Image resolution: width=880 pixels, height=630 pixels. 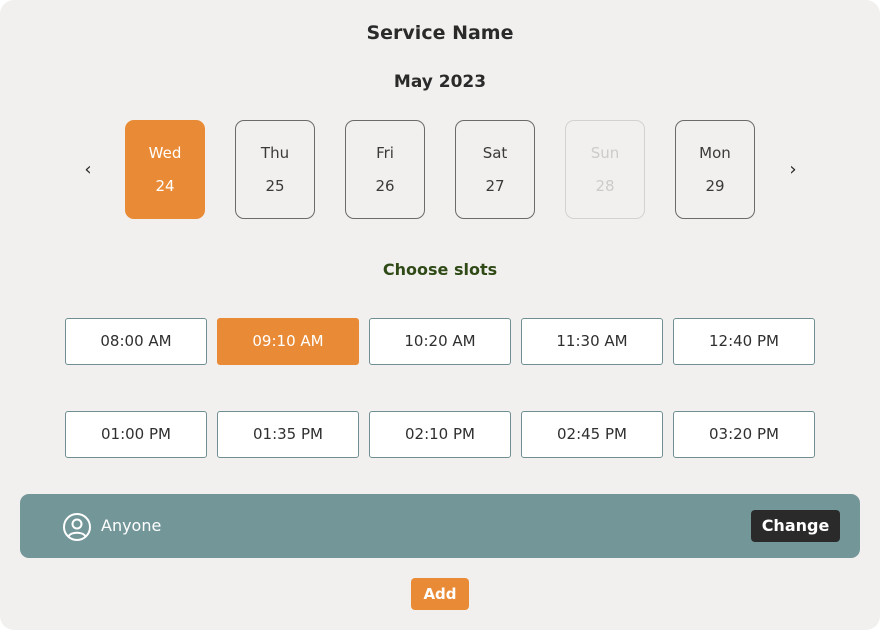 What do you see at coordinates (288, 434) in the screenshot?
I see `time-slot-button: 01:35 PM` at bounding box center [288, 434].